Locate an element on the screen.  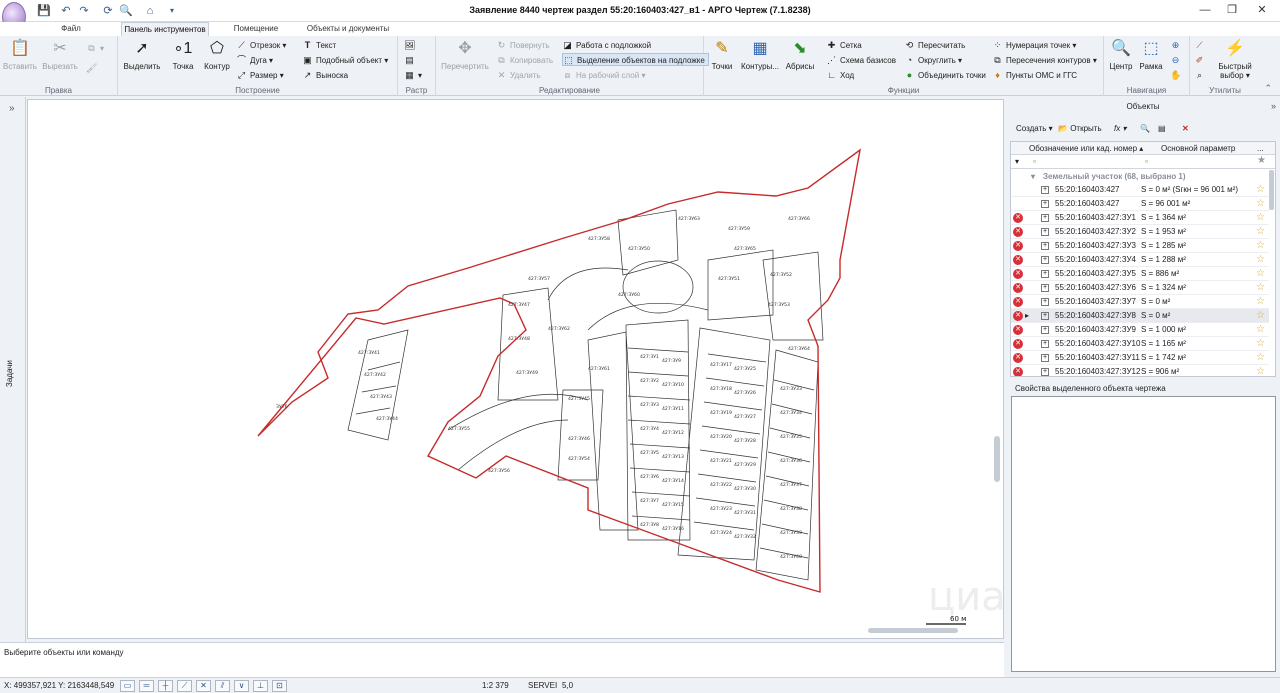
table-row: ✕ ▸ +55:20:160403:427:ЗУ8 S = 0 м² ☆ is located at coordinates (1140, 316).